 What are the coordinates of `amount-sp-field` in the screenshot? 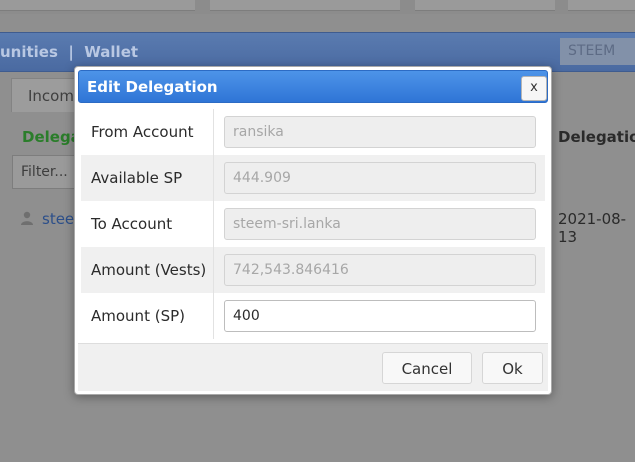 It's located at (380, 316).